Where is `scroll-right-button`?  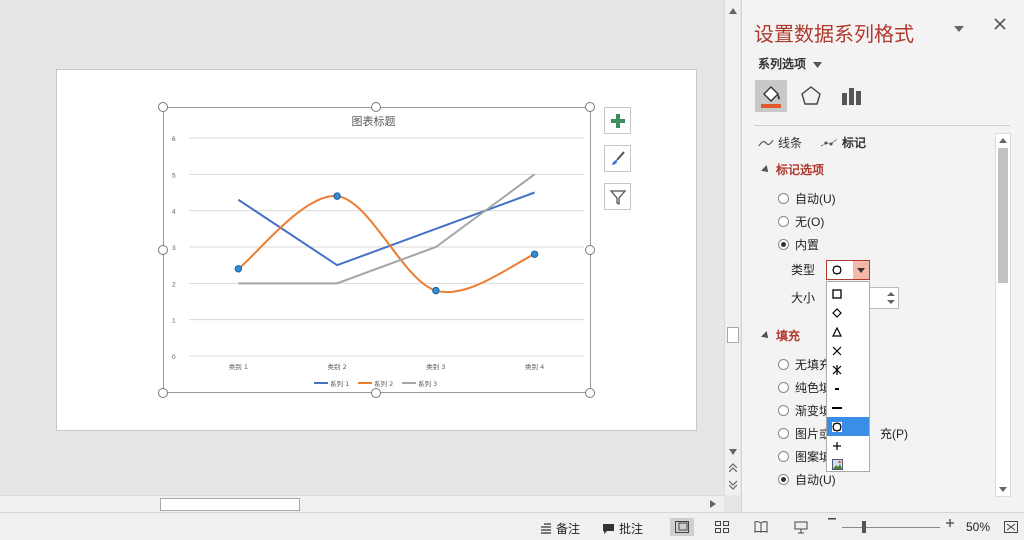
scroll-right-button is located at coordinates (713, 504).